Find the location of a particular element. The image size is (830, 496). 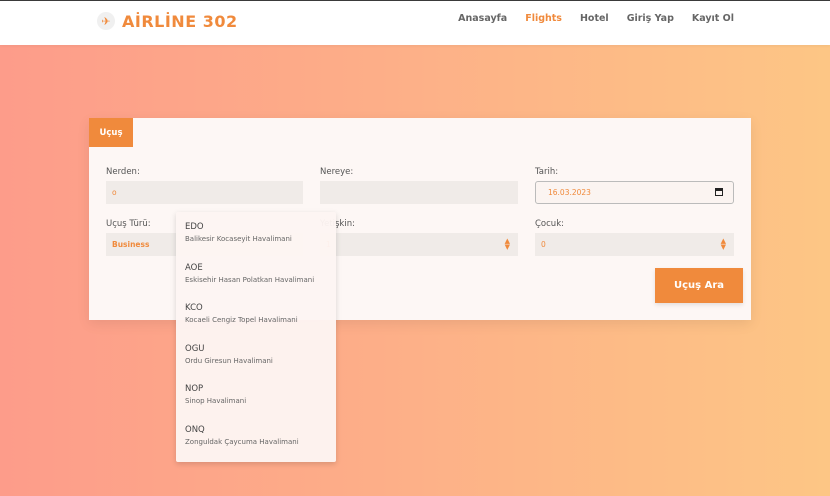

airport-code: ONQ is located at coordinates (195, 429).